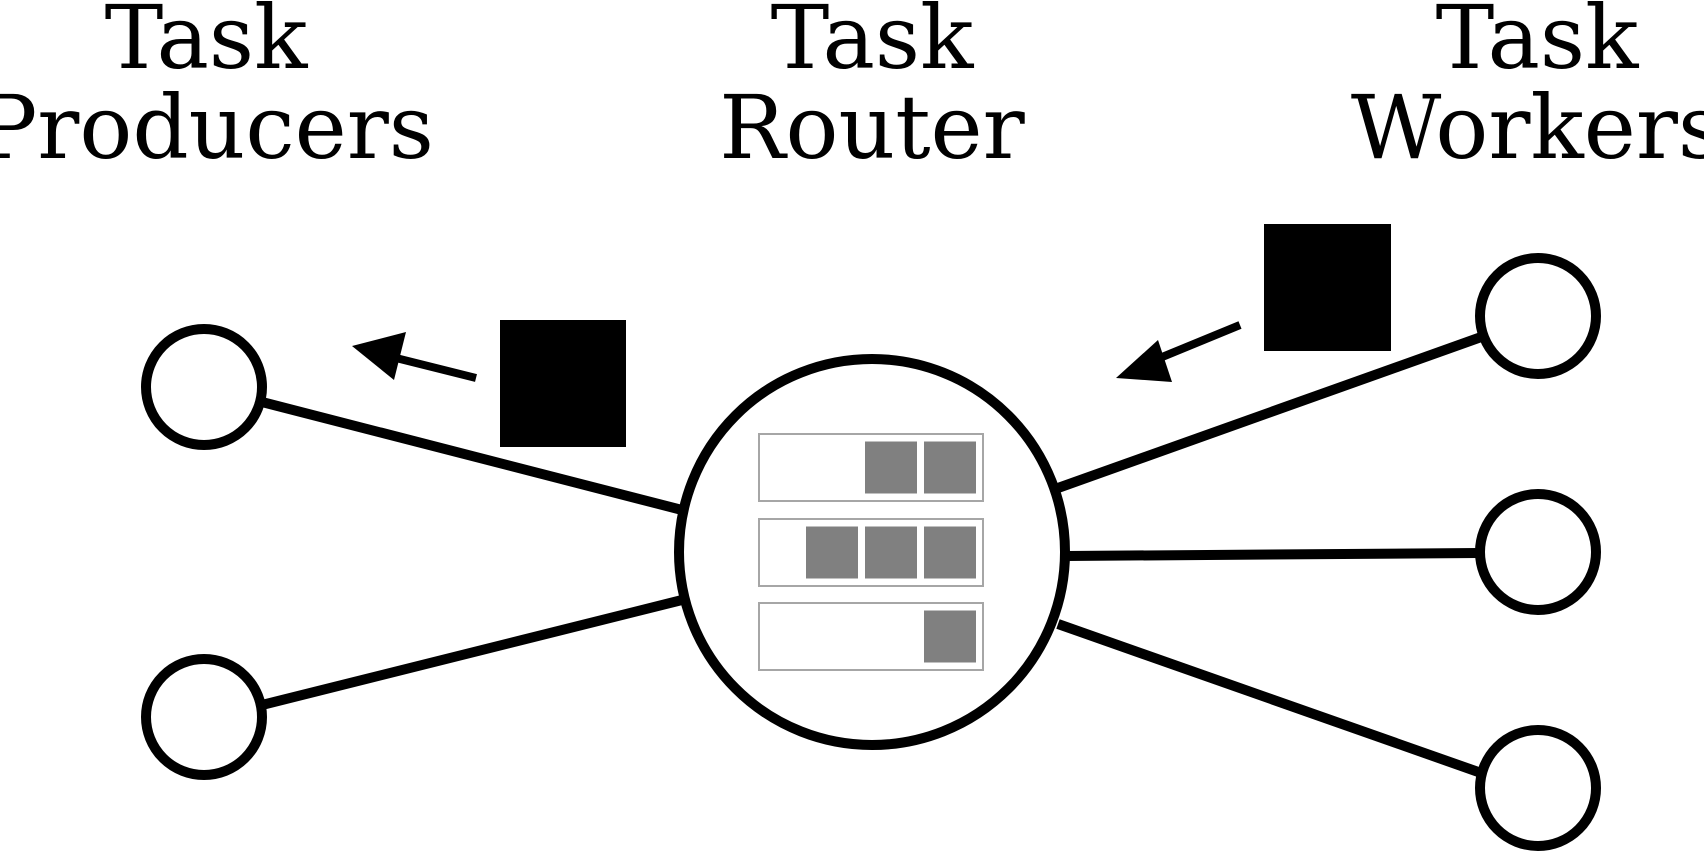 Image resolution: width=1704 pixels, height=855 pixels. What do you see at coordinates (379, 356) in the screenshot?
I see `arrowhead-left-icon` at bounding box center [379, 356].